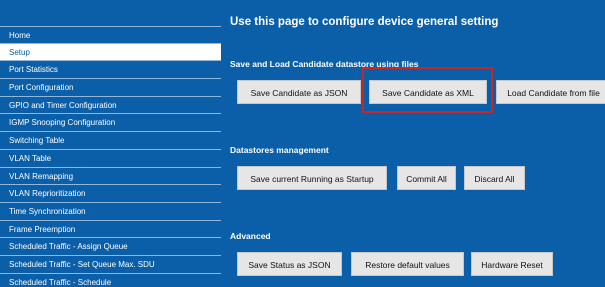 The height and width of the screenshot is (287, 605). I want to click on sidebar-item-time-synchronization: Time Synchronization, so click(110, 212).